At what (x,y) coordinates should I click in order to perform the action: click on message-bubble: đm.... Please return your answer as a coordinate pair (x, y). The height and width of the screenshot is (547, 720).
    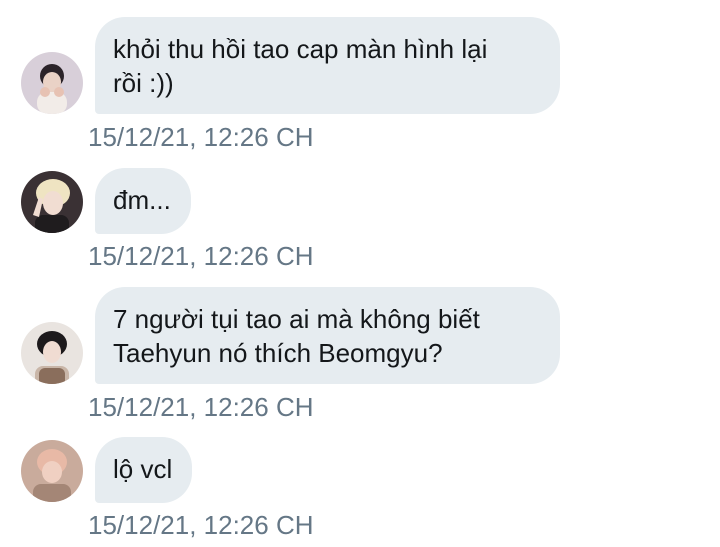
    Looking at the image, I should click on (143, 201).